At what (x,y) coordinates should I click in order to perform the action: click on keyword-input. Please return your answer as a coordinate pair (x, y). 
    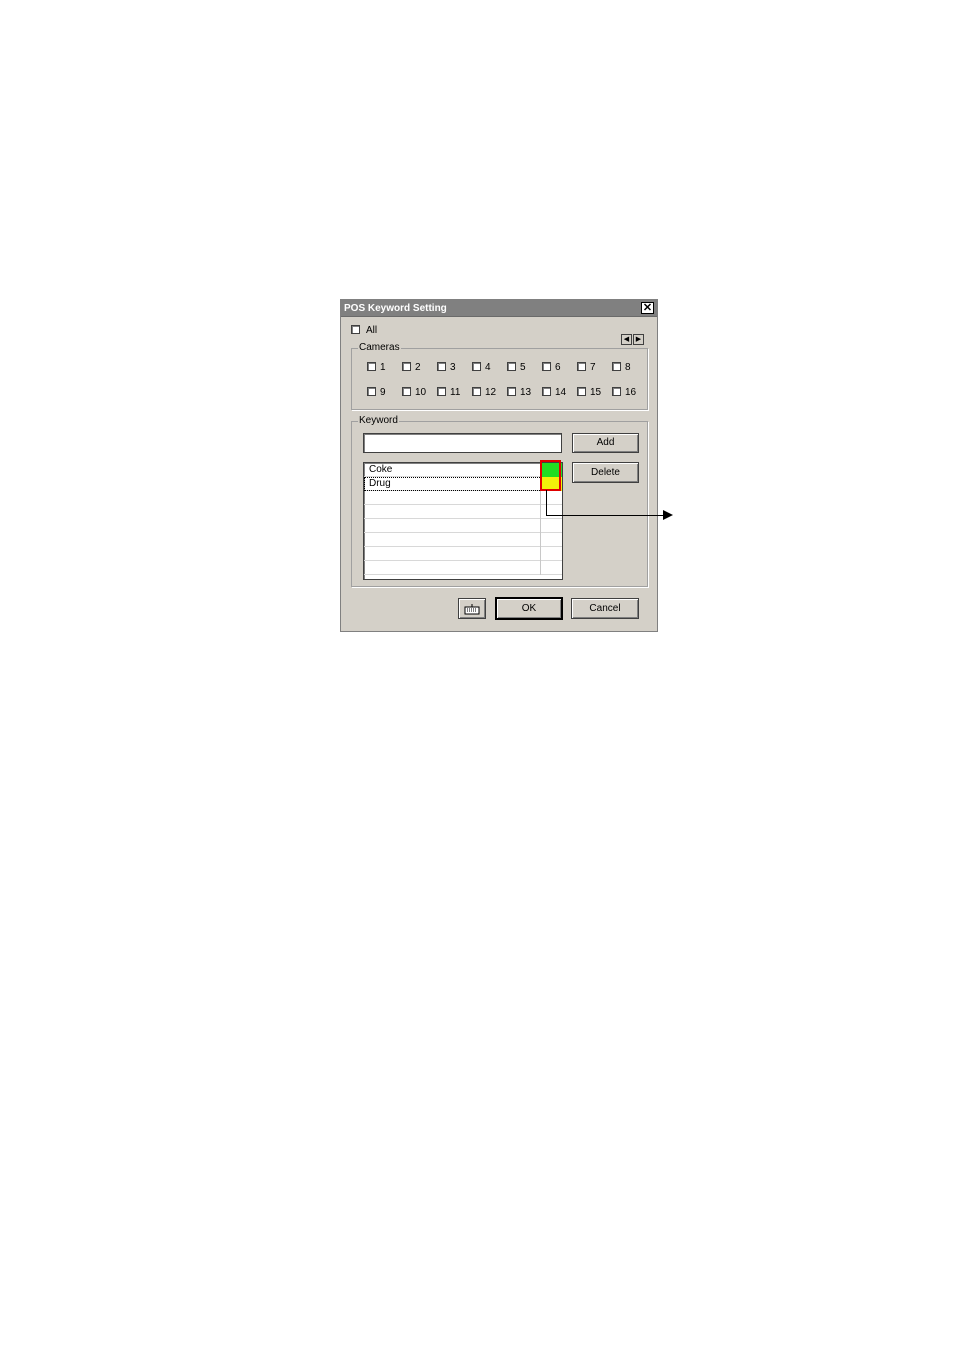
    Looking at the image, I should click on (462, 443).